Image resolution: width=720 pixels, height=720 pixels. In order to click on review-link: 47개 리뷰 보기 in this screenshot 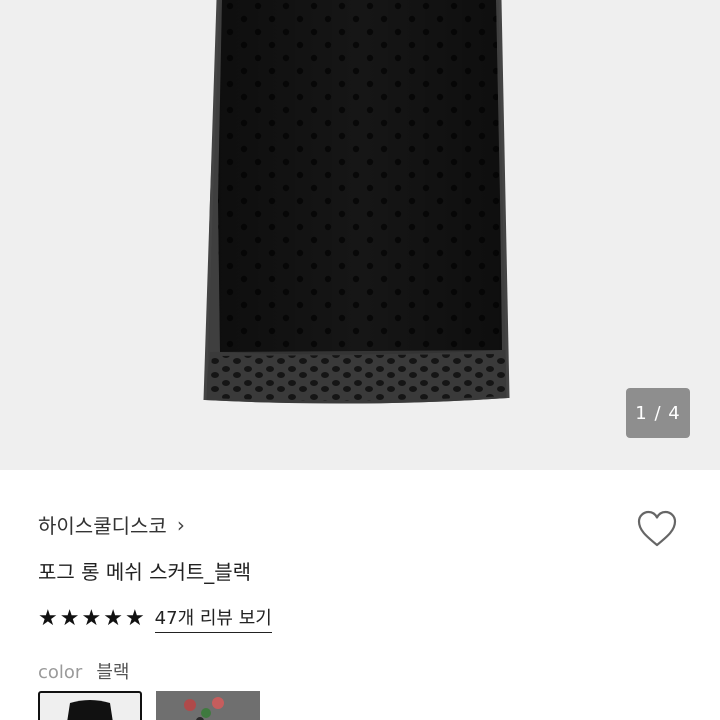, I will do `click(213, 618)`.